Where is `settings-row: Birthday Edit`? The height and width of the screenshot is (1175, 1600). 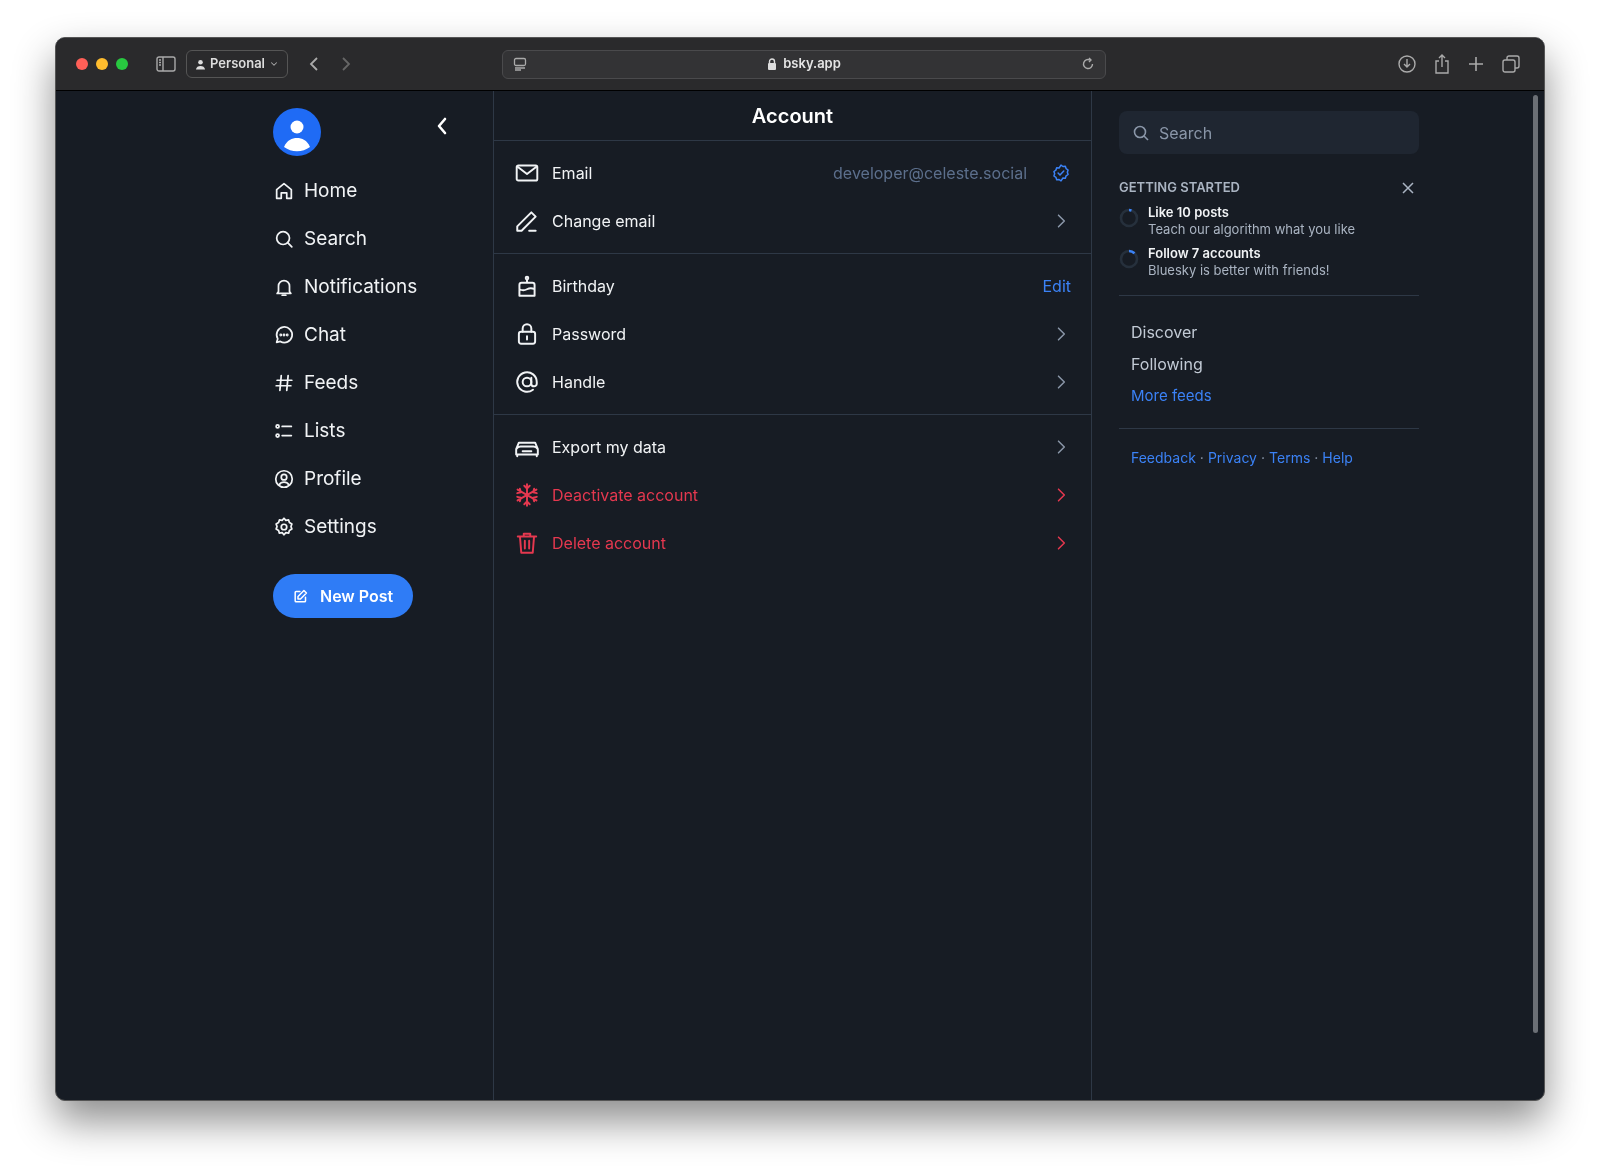 settings-row: Birthday Edit is located at coordinates (792, 286).